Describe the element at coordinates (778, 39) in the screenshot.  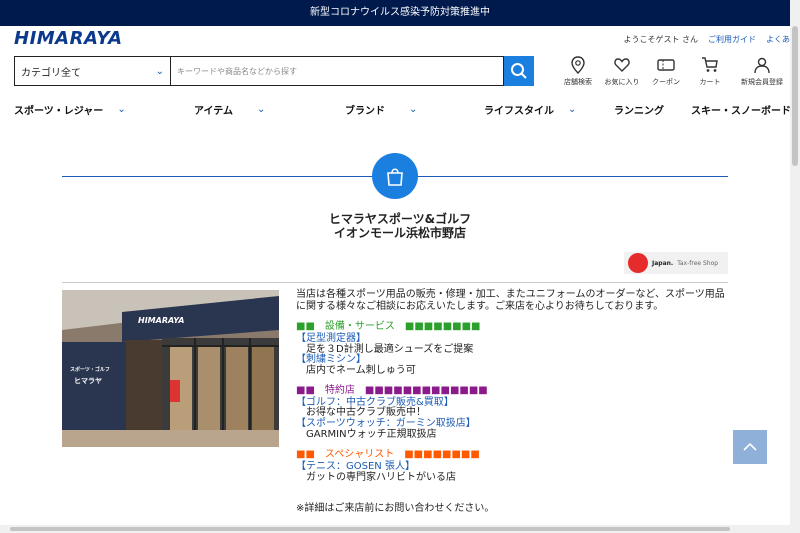
I see `faq-link: よくあ` at that location.